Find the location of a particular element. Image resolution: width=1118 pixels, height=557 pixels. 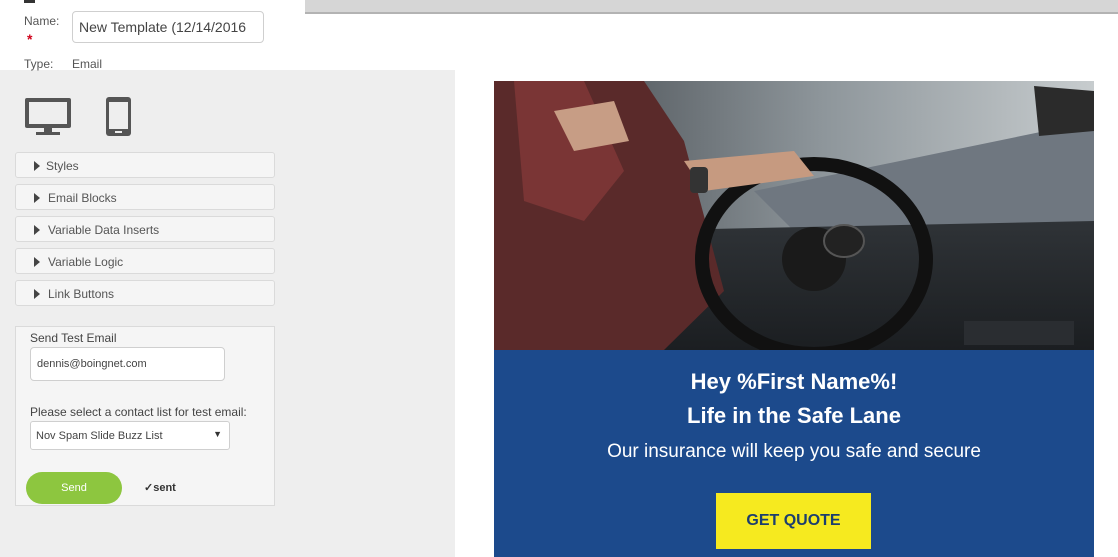

sent-status: ✓sent is located at coordinates (160, 487).